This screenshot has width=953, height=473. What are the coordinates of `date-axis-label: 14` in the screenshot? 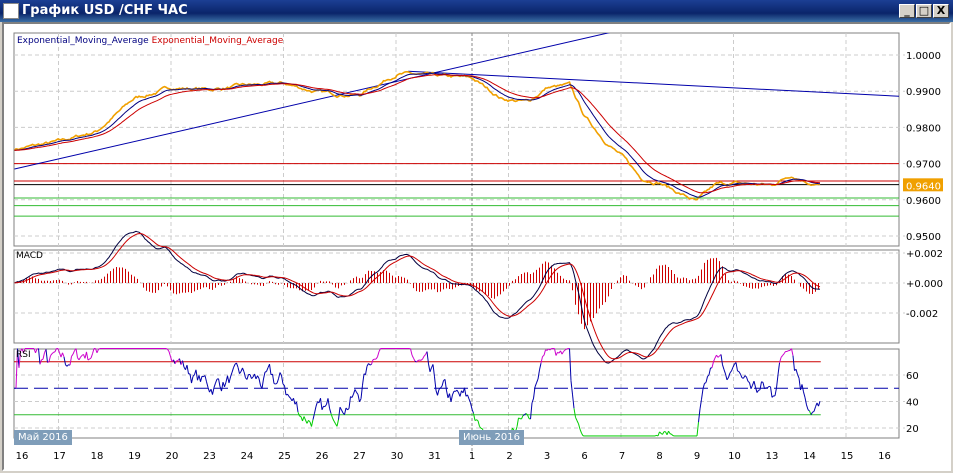 It's located at (809, 456).